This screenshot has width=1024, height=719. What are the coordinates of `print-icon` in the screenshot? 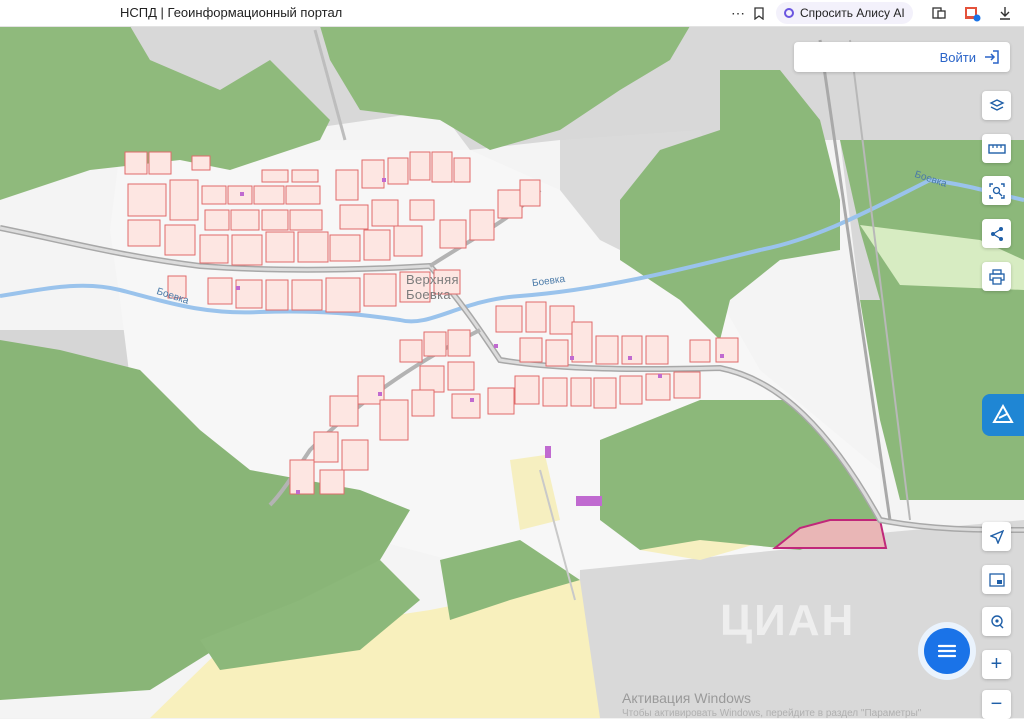 It's located at (996, 276).